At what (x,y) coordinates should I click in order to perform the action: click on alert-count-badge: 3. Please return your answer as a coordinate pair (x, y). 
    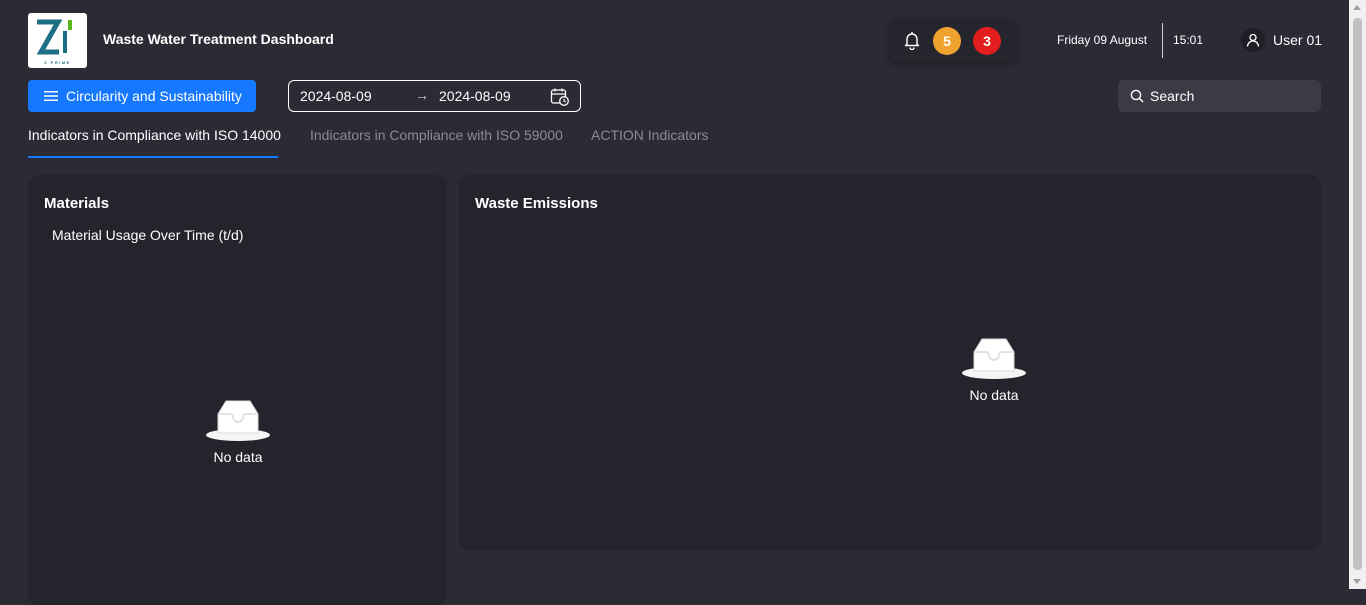
    Looking at the image, I should click on (987, 41).